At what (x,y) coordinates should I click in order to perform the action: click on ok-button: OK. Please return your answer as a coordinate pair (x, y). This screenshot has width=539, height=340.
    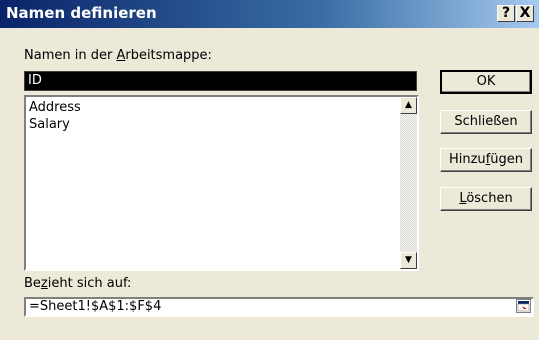
    Looking at the image, I should click on (486, 82).